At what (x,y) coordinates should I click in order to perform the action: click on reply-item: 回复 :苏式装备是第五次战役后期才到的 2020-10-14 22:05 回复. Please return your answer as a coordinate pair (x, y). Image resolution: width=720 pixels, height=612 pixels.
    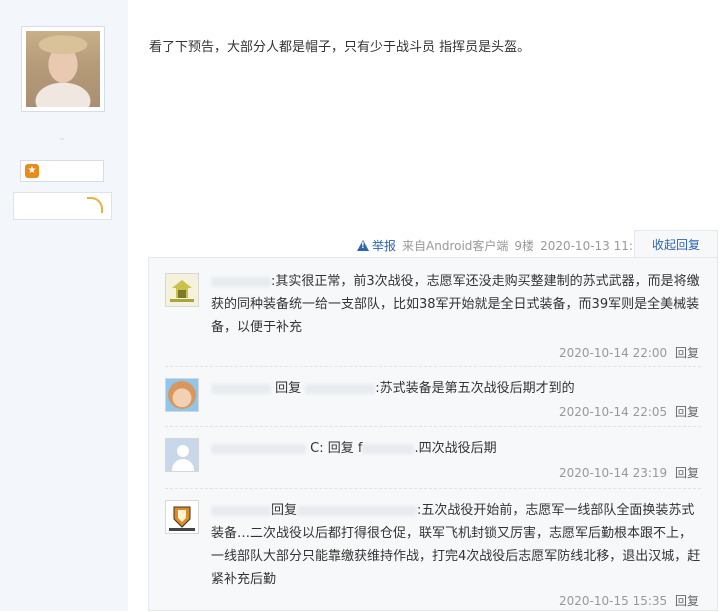
    Looking at the image, I should click on (433, 396).